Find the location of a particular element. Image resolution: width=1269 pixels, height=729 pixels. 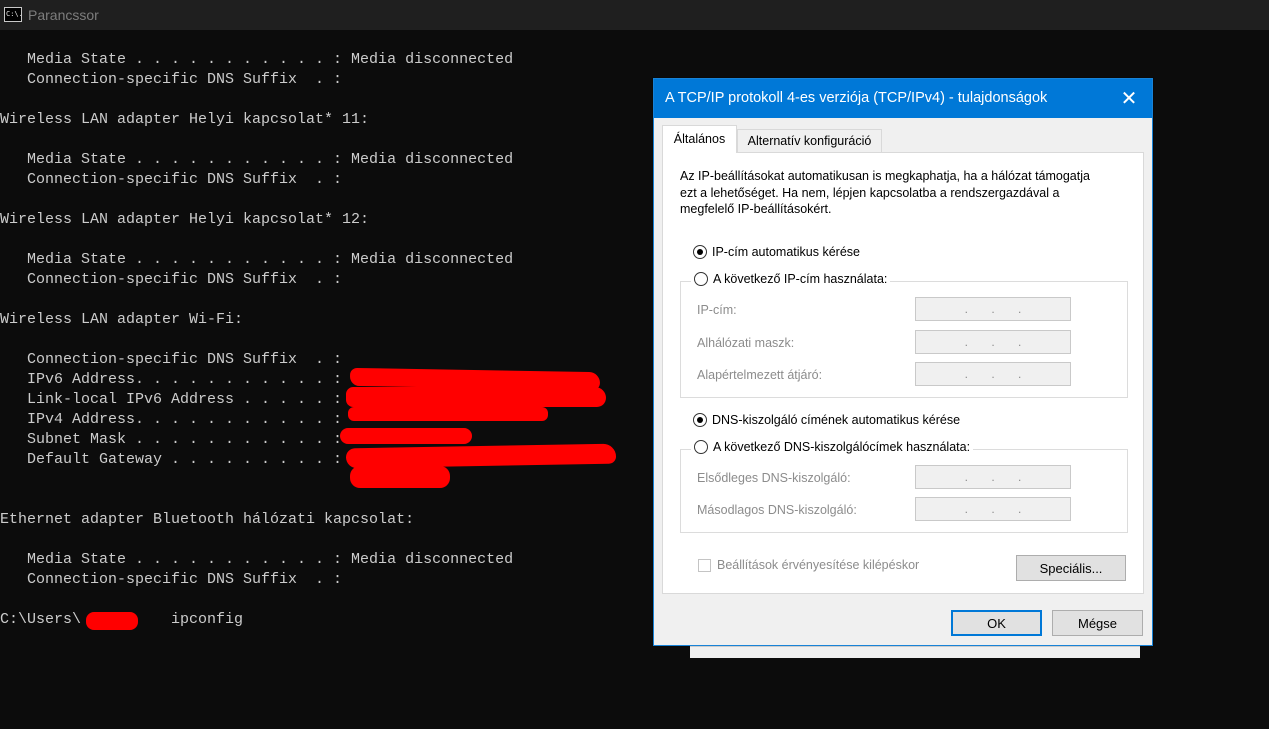

validate-on-exit-checkbox: Beállítások érvényesítése kilépéskor is located at coordinates (808, 565).